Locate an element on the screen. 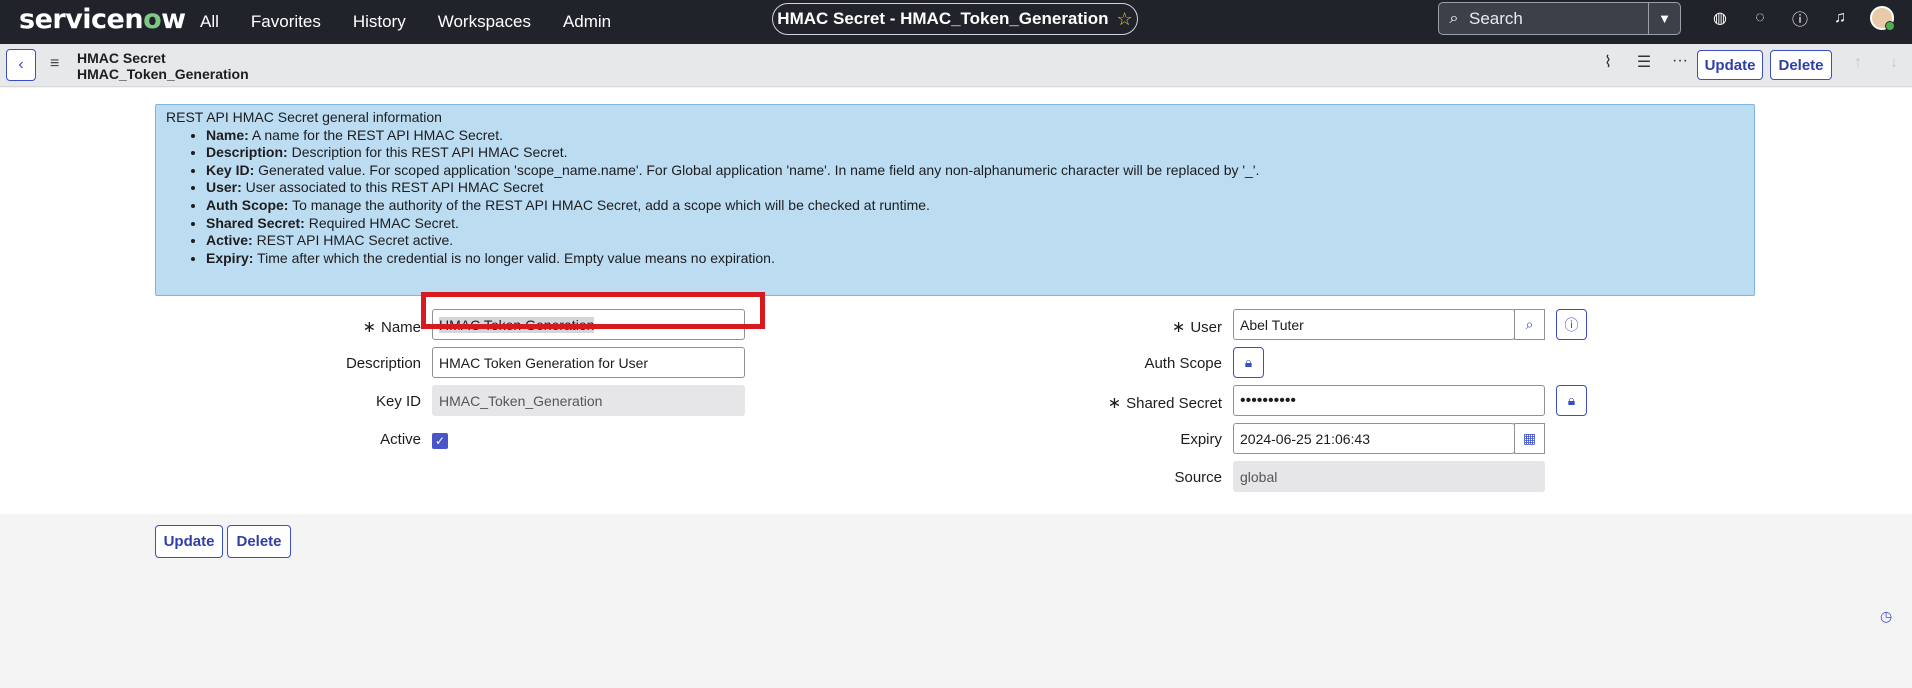 Image resolution: width=1912 pixels, height=688 pixels. nav-history: History is located at coordinates (379, 22).